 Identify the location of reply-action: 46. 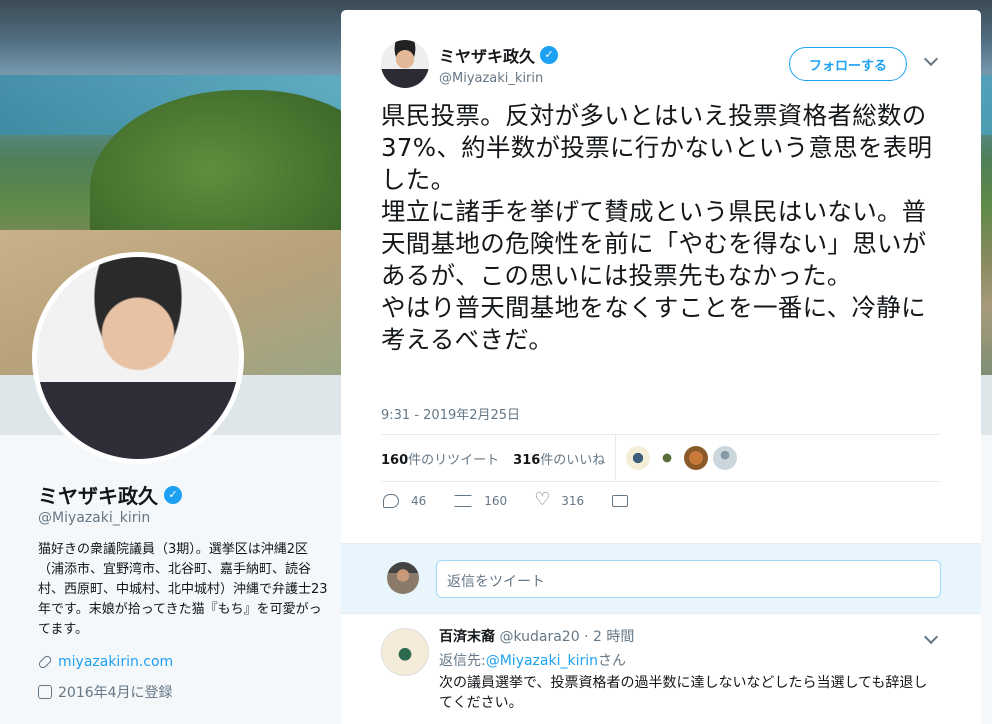
(404, 501).